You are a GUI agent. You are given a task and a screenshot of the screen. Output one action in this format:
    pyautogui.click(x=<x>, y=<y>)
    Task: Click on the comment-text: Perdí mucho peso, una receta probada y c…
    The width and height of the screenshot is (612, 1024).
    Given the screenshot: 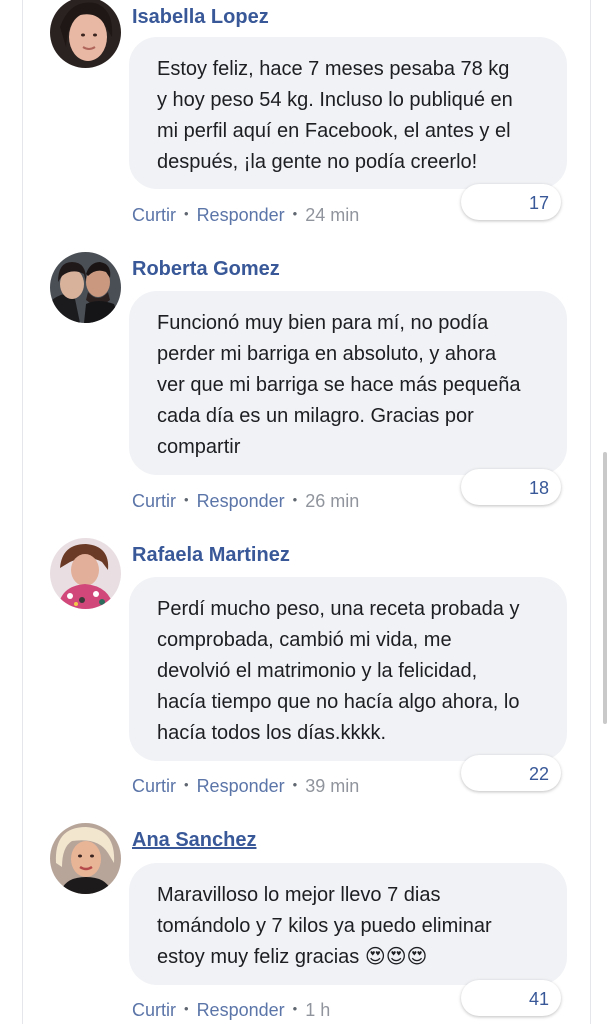 What is the action you would take?
    pyautogui.click(x=338, y=671)
    